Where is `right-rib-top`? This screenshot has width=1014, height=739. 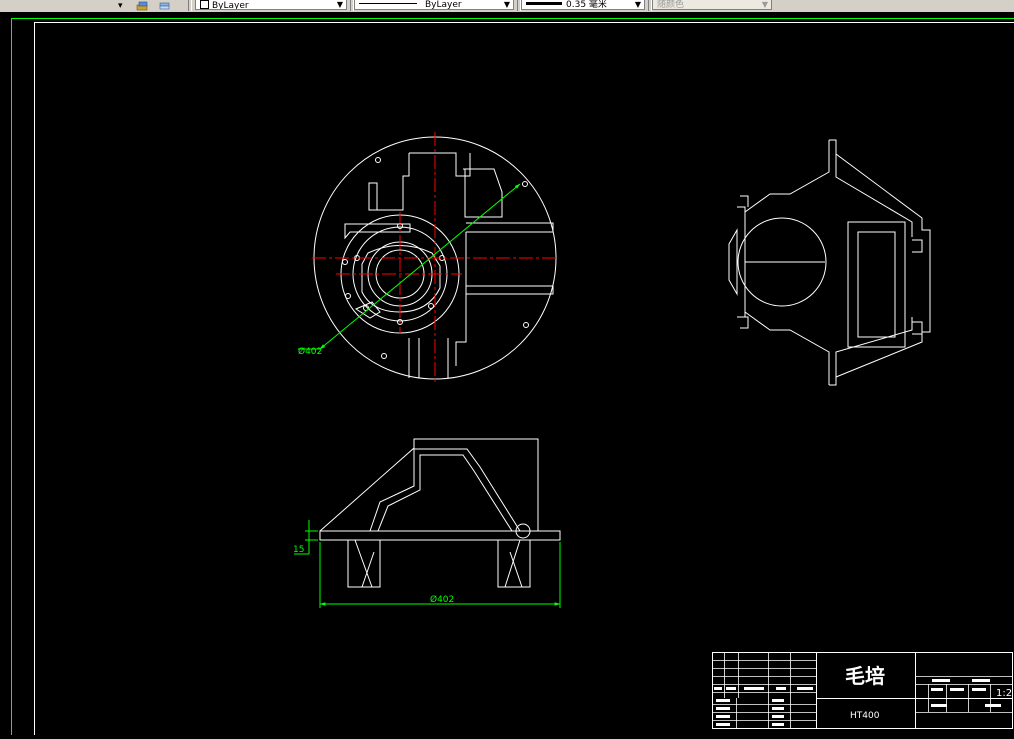
right-rib-top is located at coordinates (509, 227).